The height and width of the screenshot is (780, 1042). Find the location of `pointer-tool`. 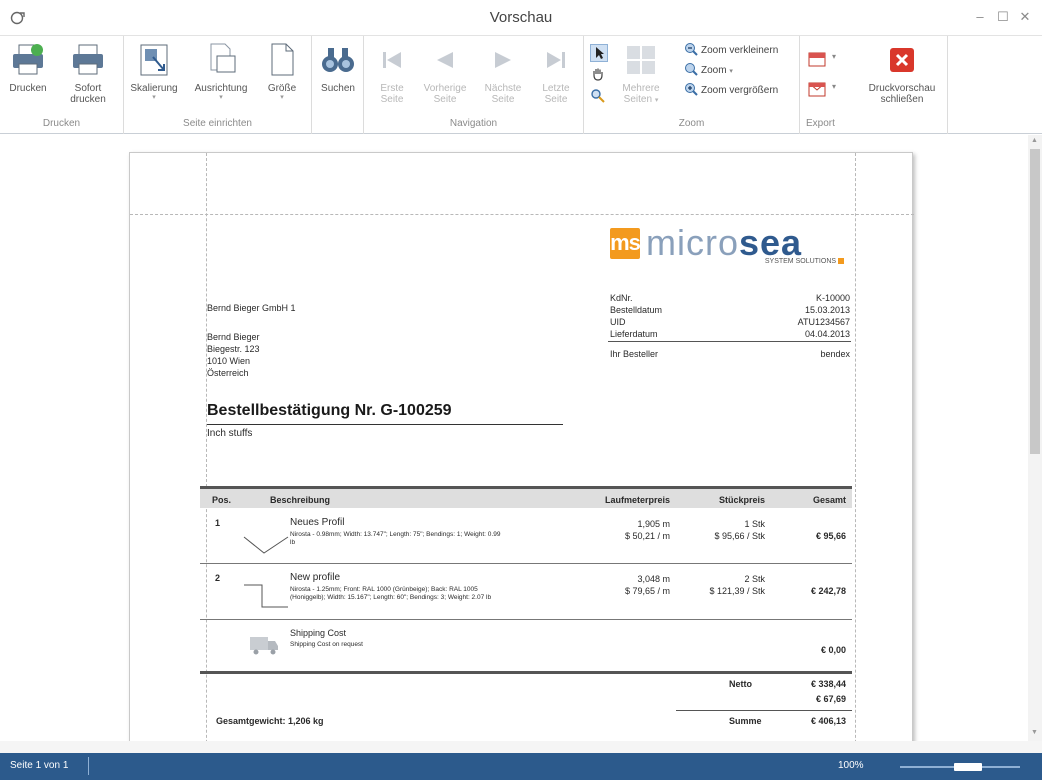

pointer-tool is located at coordinates (599, 53).